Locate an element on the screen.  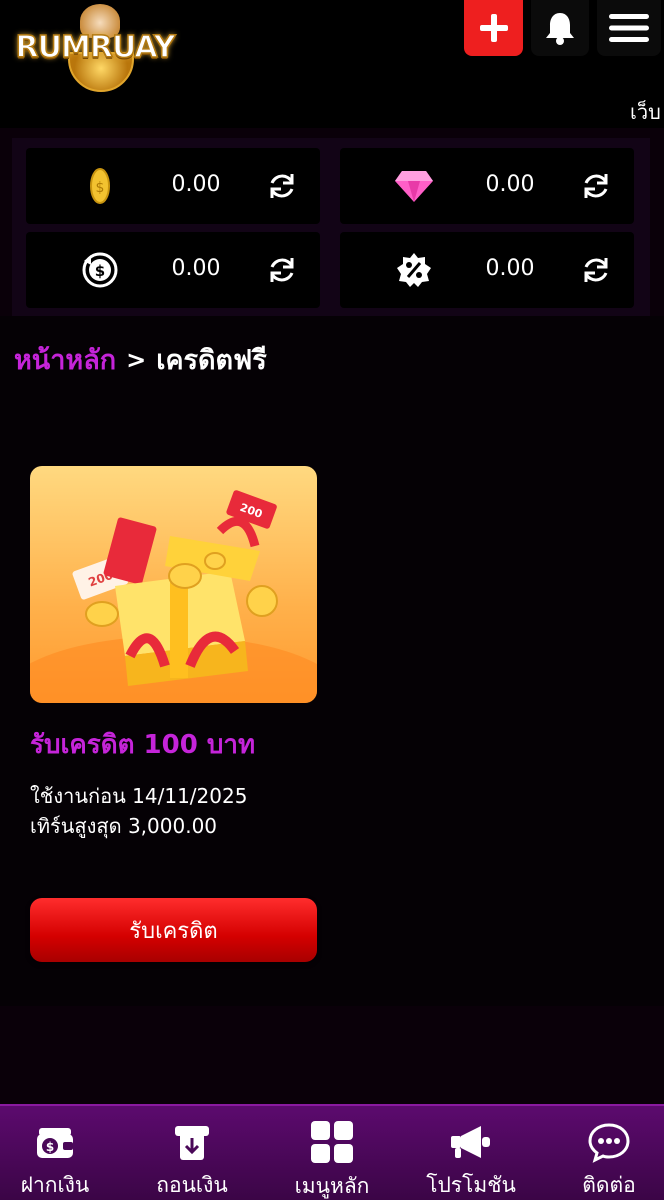
percent-badge-icon is located at coordinates (414, 270).